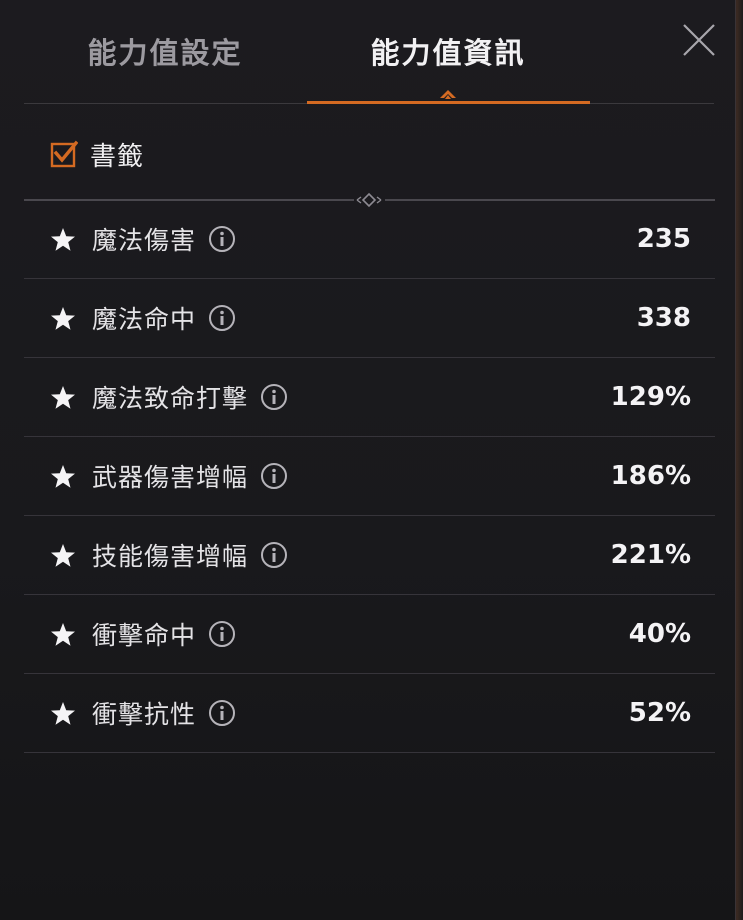 The width and height of the screenshot is (743, 920). What do you see at coordinates (144, 714) in the screenshot?
I see `stat-label: 衝擊抗性` at bounding box center [144, 714].